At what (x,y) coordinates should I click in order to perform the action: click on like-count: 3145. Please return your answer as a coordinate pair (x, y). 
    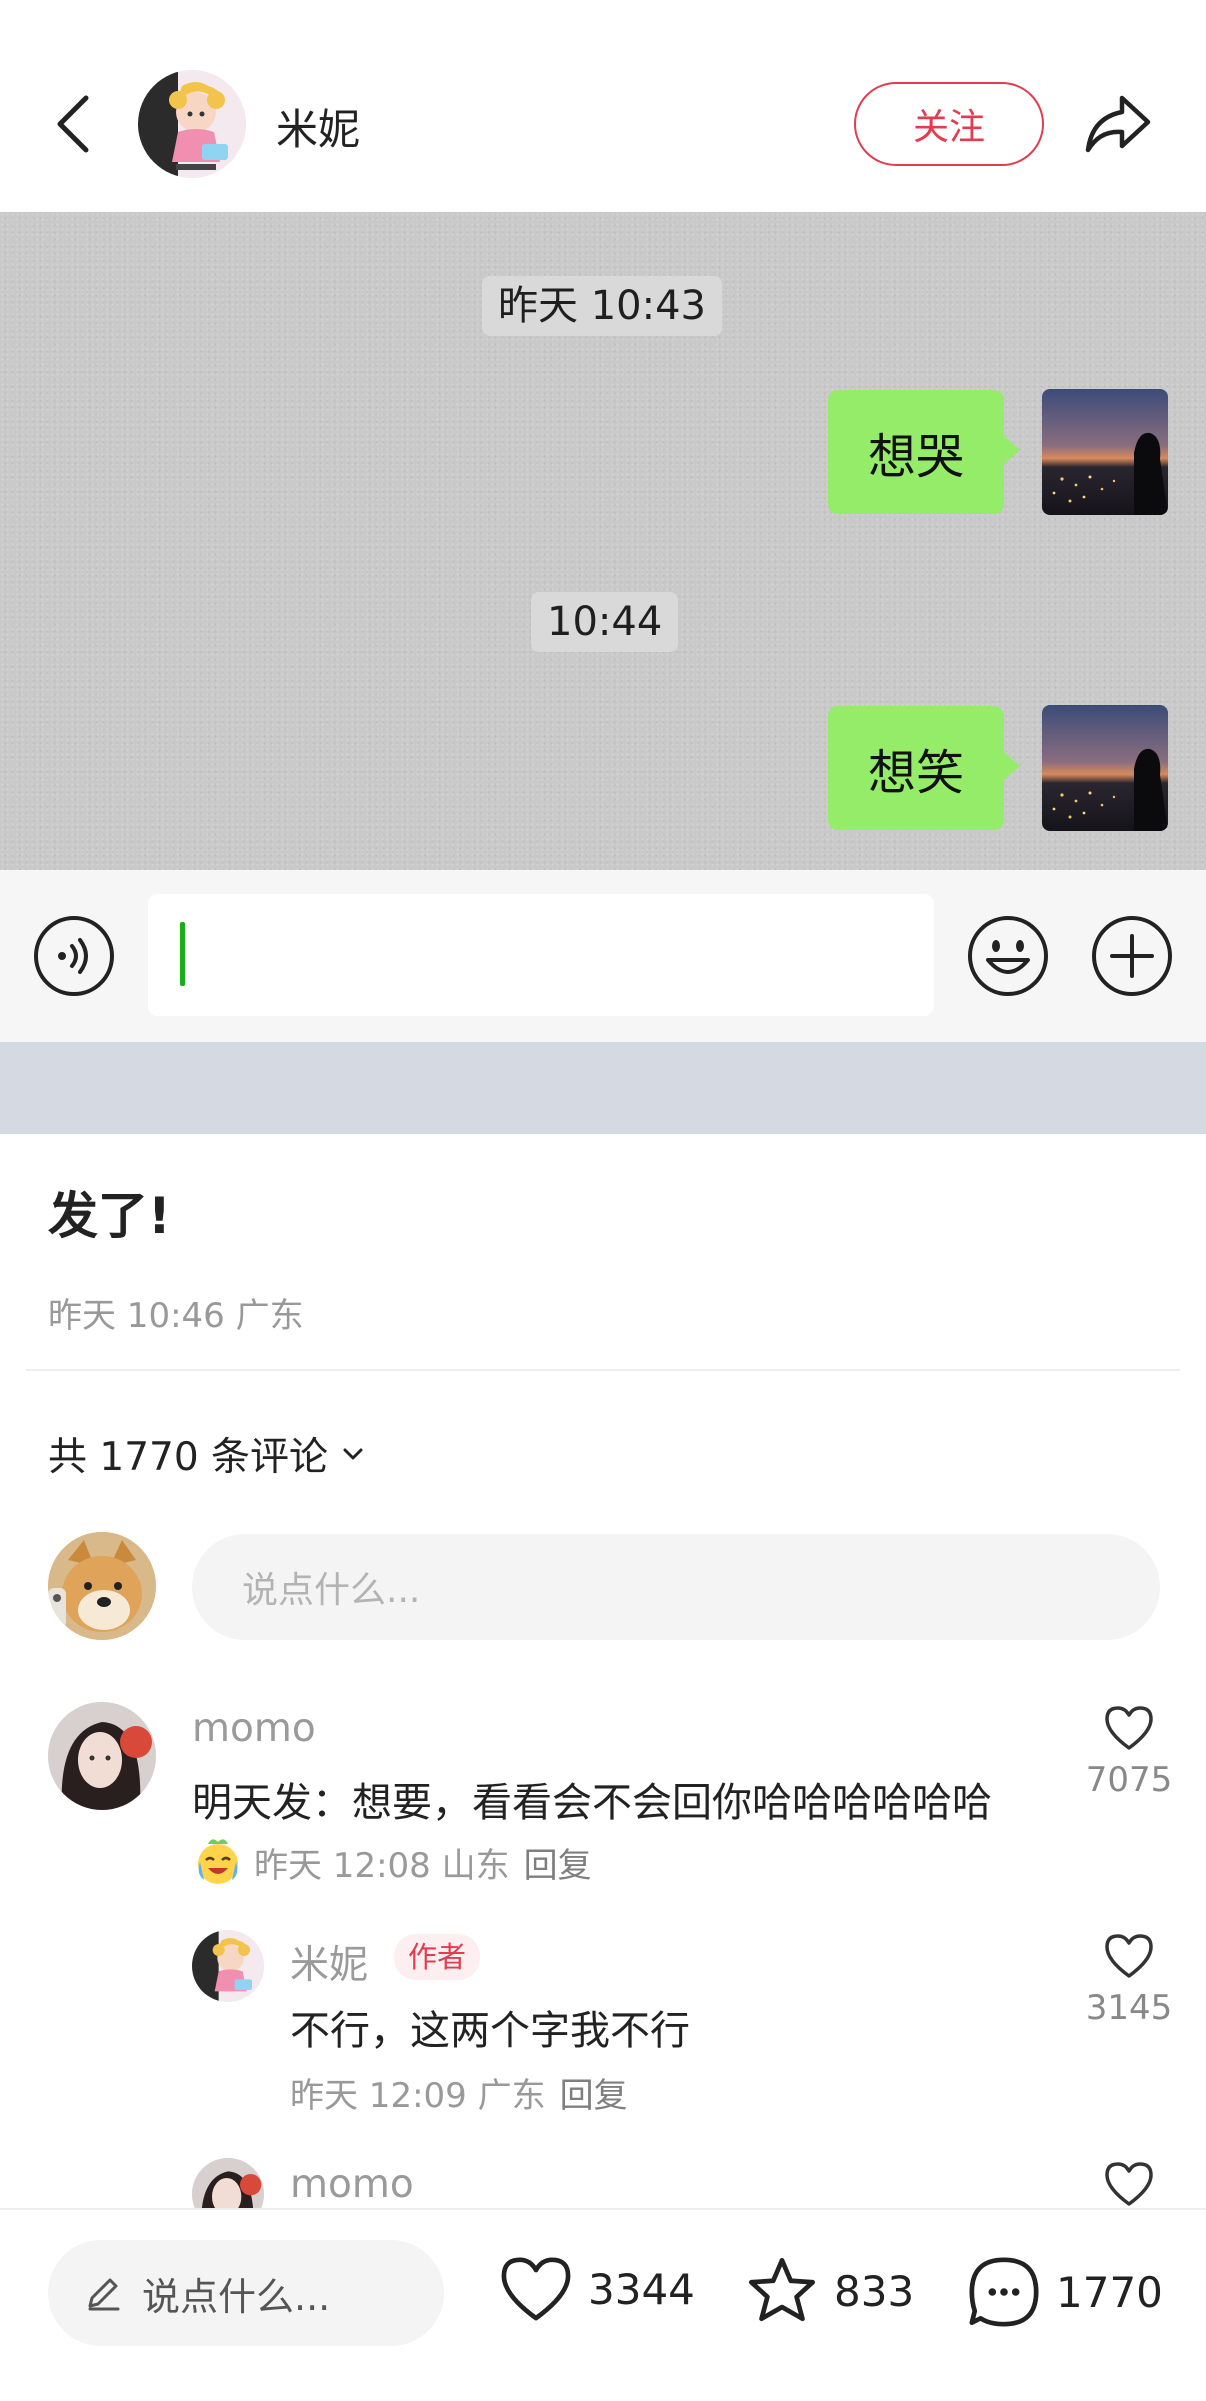
    Looking at the image, I should click on (1129, 2008).